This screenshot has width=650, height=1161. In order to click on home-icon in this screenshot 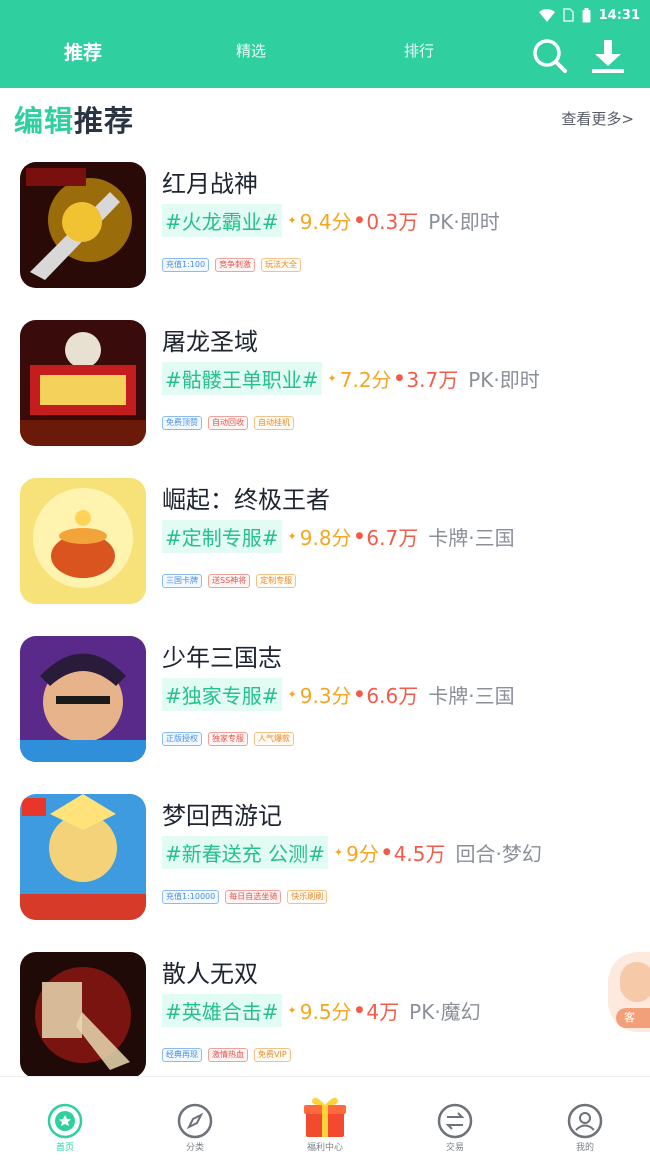, I will do `click(65, 1121)`.